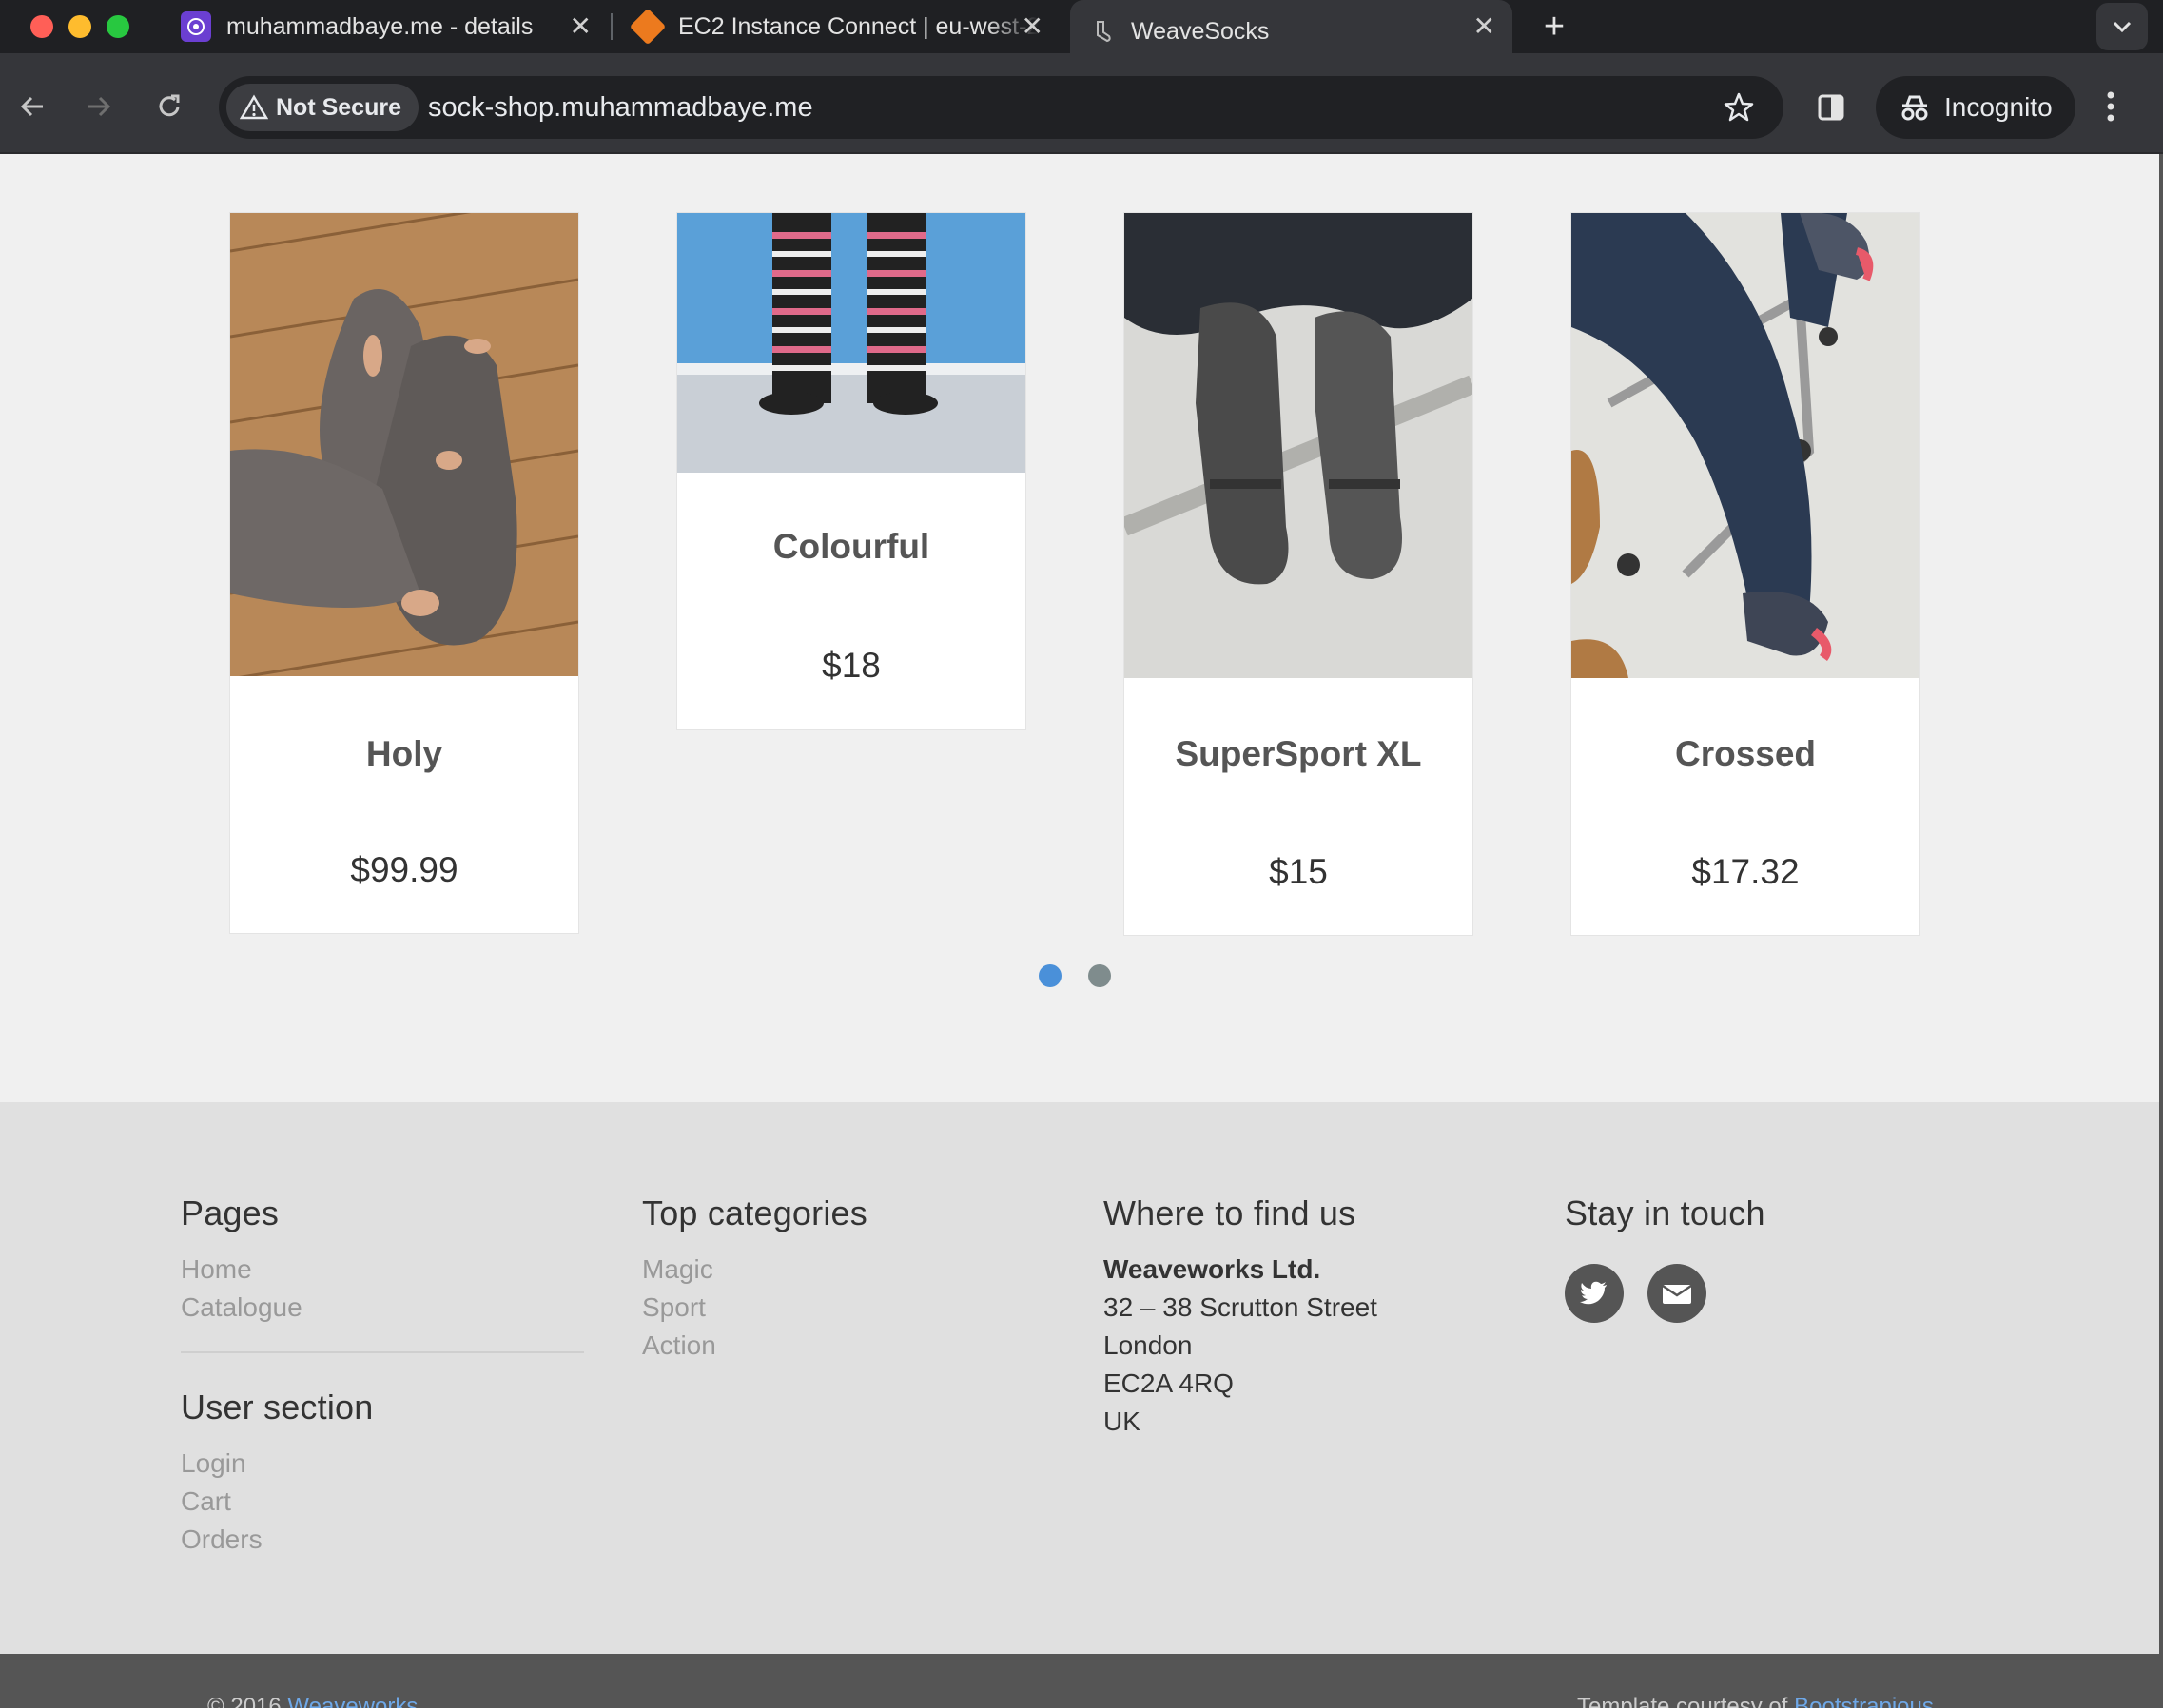 This screenshot has height=1708, width=2163. I want to click on chevron-down-icon, so click(2122, 27).